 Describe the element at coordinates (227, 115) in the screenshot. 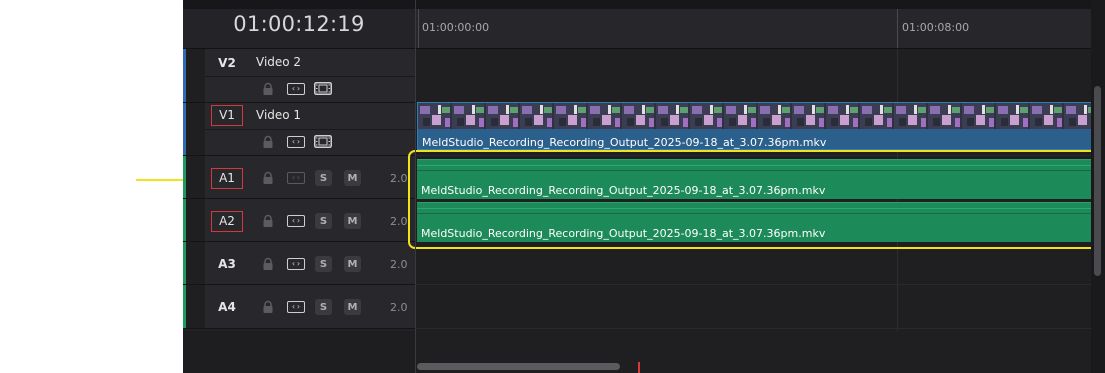

I see `track-id-v1: V1` at that location.